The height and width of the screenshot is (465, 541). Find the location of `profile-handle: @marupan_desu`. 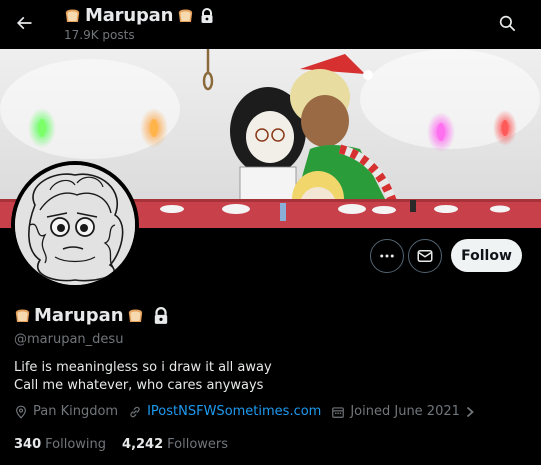

profile-handle: @marupan_desu is located at coordinates (69, 339).